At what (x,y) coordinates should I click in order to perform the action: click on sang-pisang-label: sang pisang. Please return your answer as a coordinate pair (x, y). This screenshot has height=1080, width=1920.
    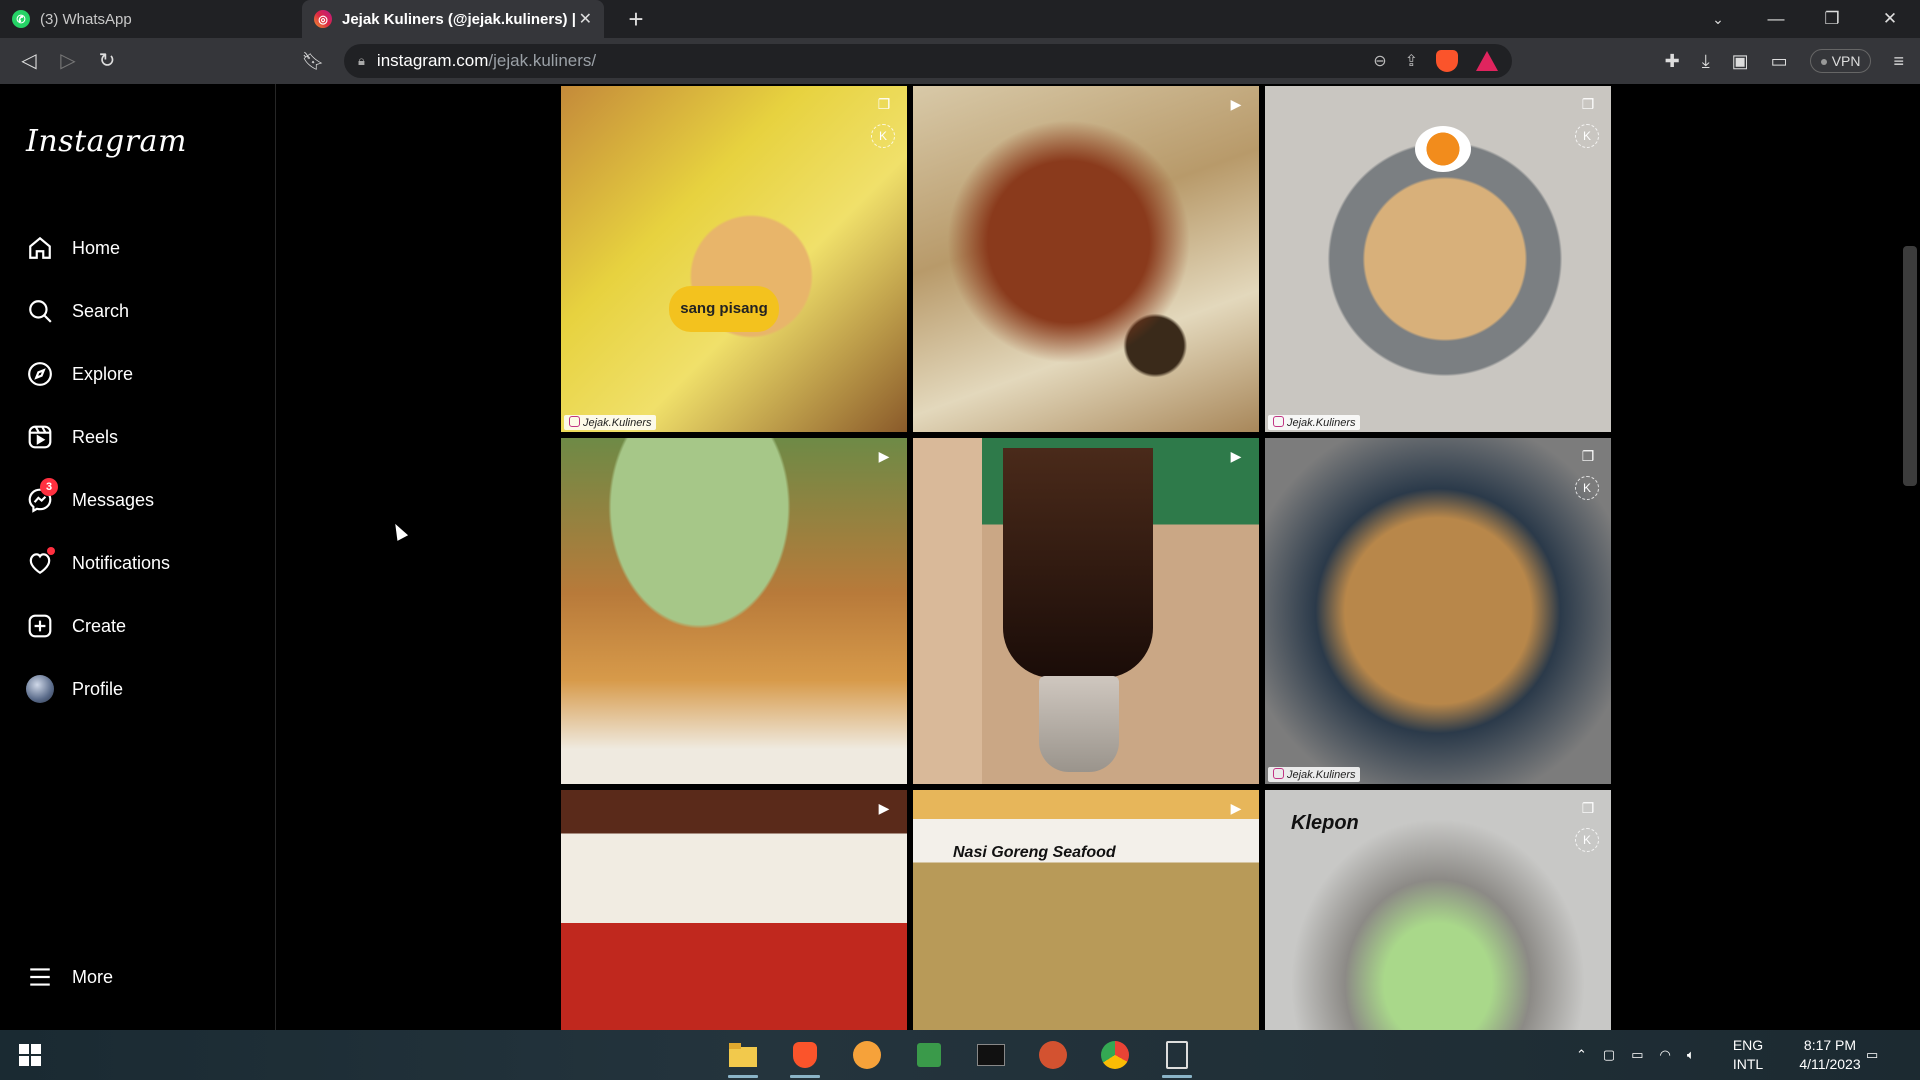
    Looking at the image, I should click on (724, 309).